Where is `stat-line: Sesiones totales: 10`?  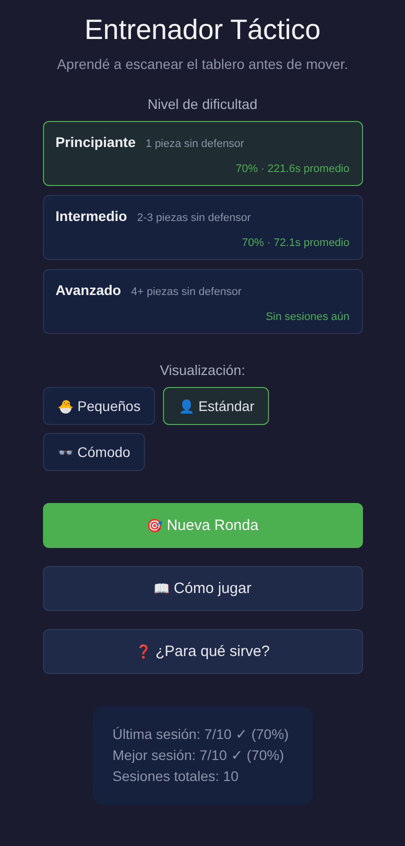
stat-line: Sesiones totales: 10 is located at coordinates (176, 776).